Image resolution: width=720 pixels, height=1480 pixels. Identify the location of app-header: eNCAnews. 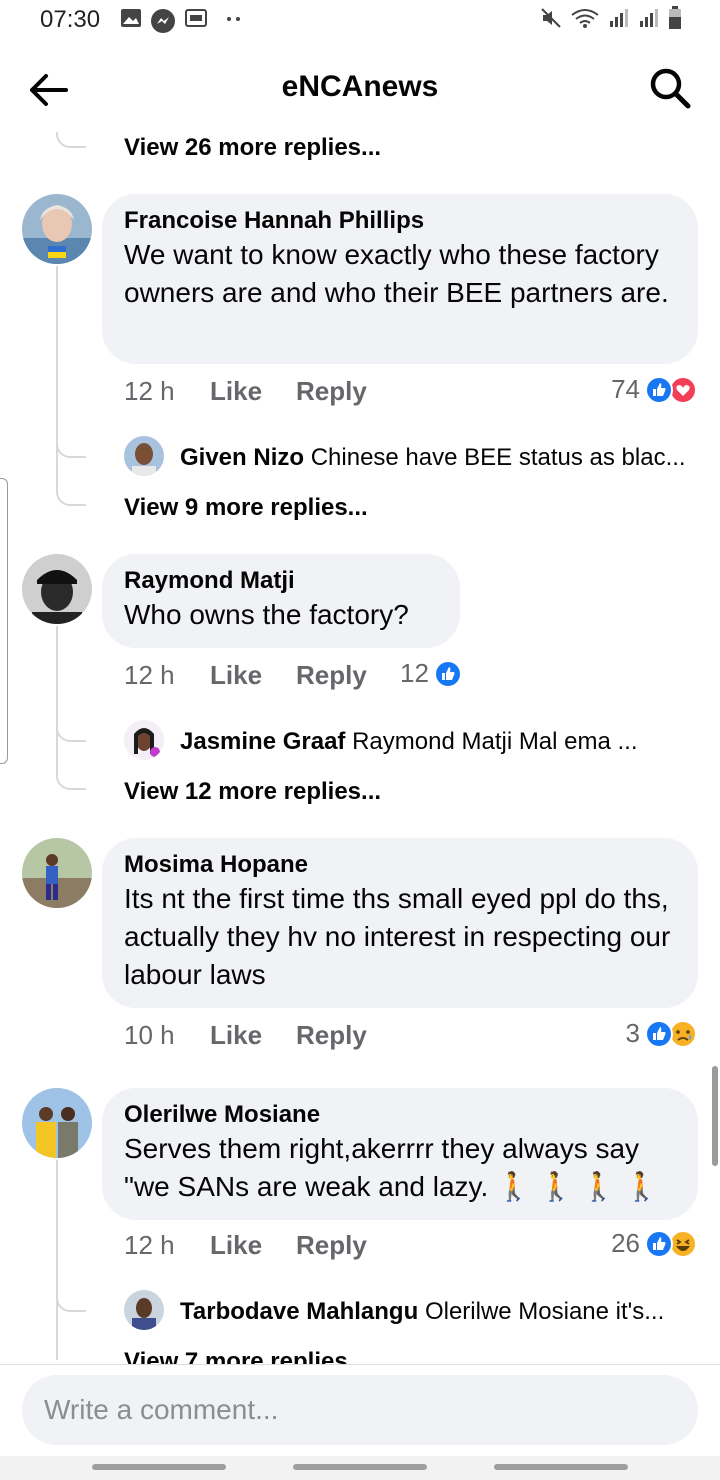
(360, 88).